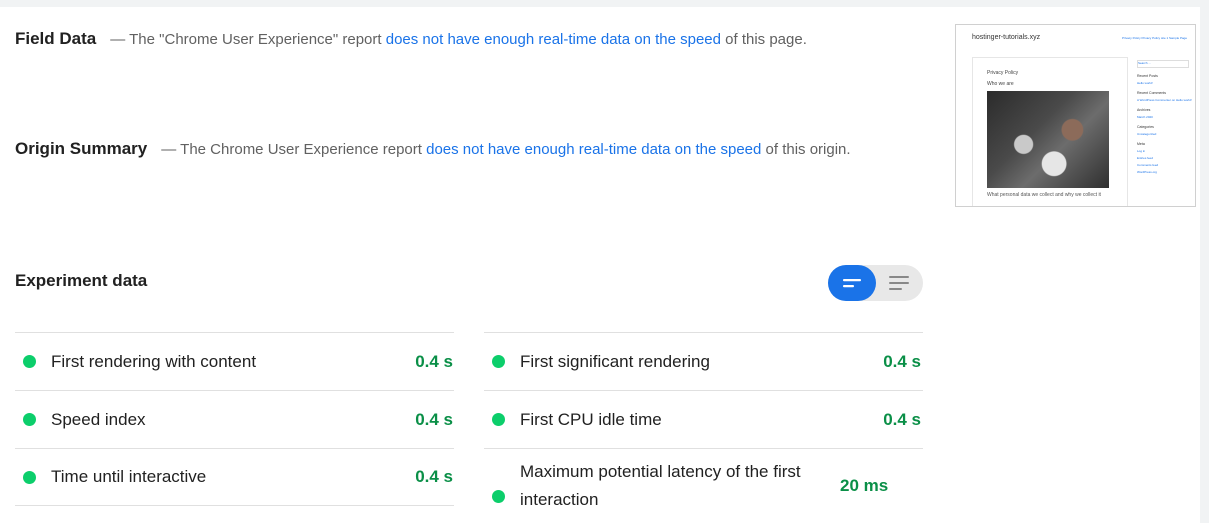 The image size is (1209, 523). What do you see at coordinates (1145, 127) in the screenshot?
I see `thumbnail-categories: Categories` at bounding box center [1145, 127].